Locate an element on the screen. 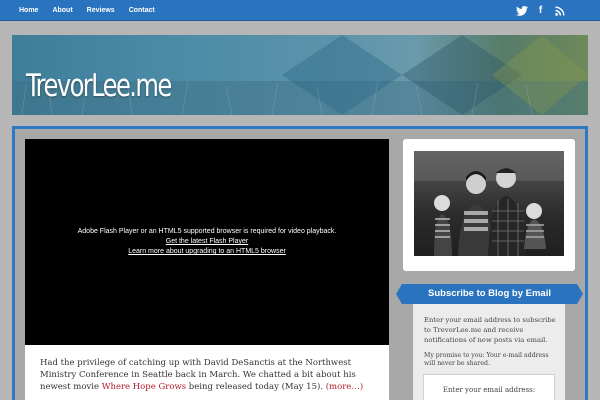  rss-icon is located at coordinates (559, 10).